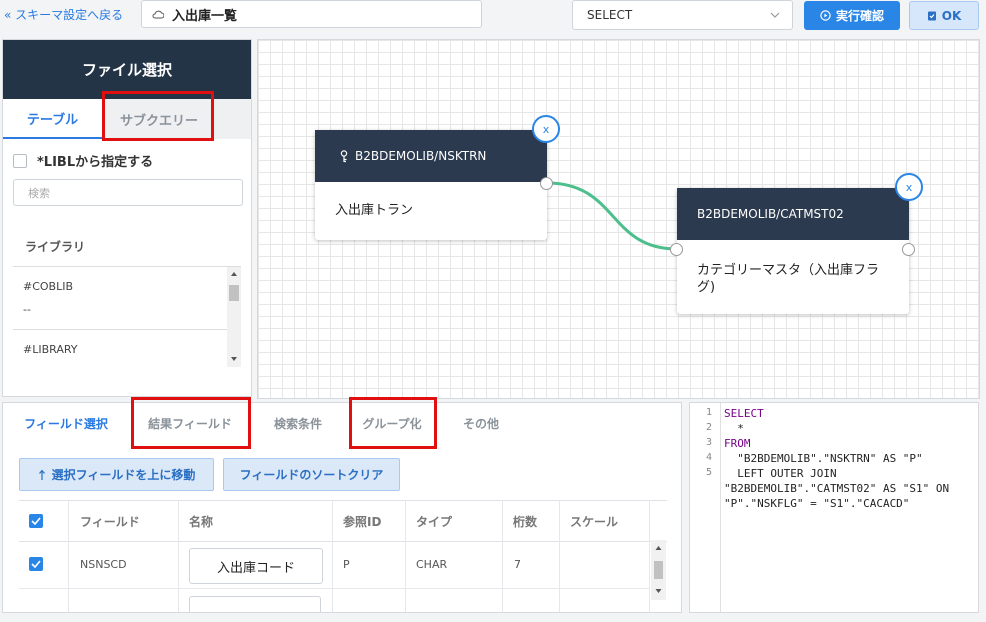 Image resolution: width=986 pixels, height=622 pixels. Describe the element at coordinates (346, 564) in the screenshot. I see `ref-id-cell: P` at that location.